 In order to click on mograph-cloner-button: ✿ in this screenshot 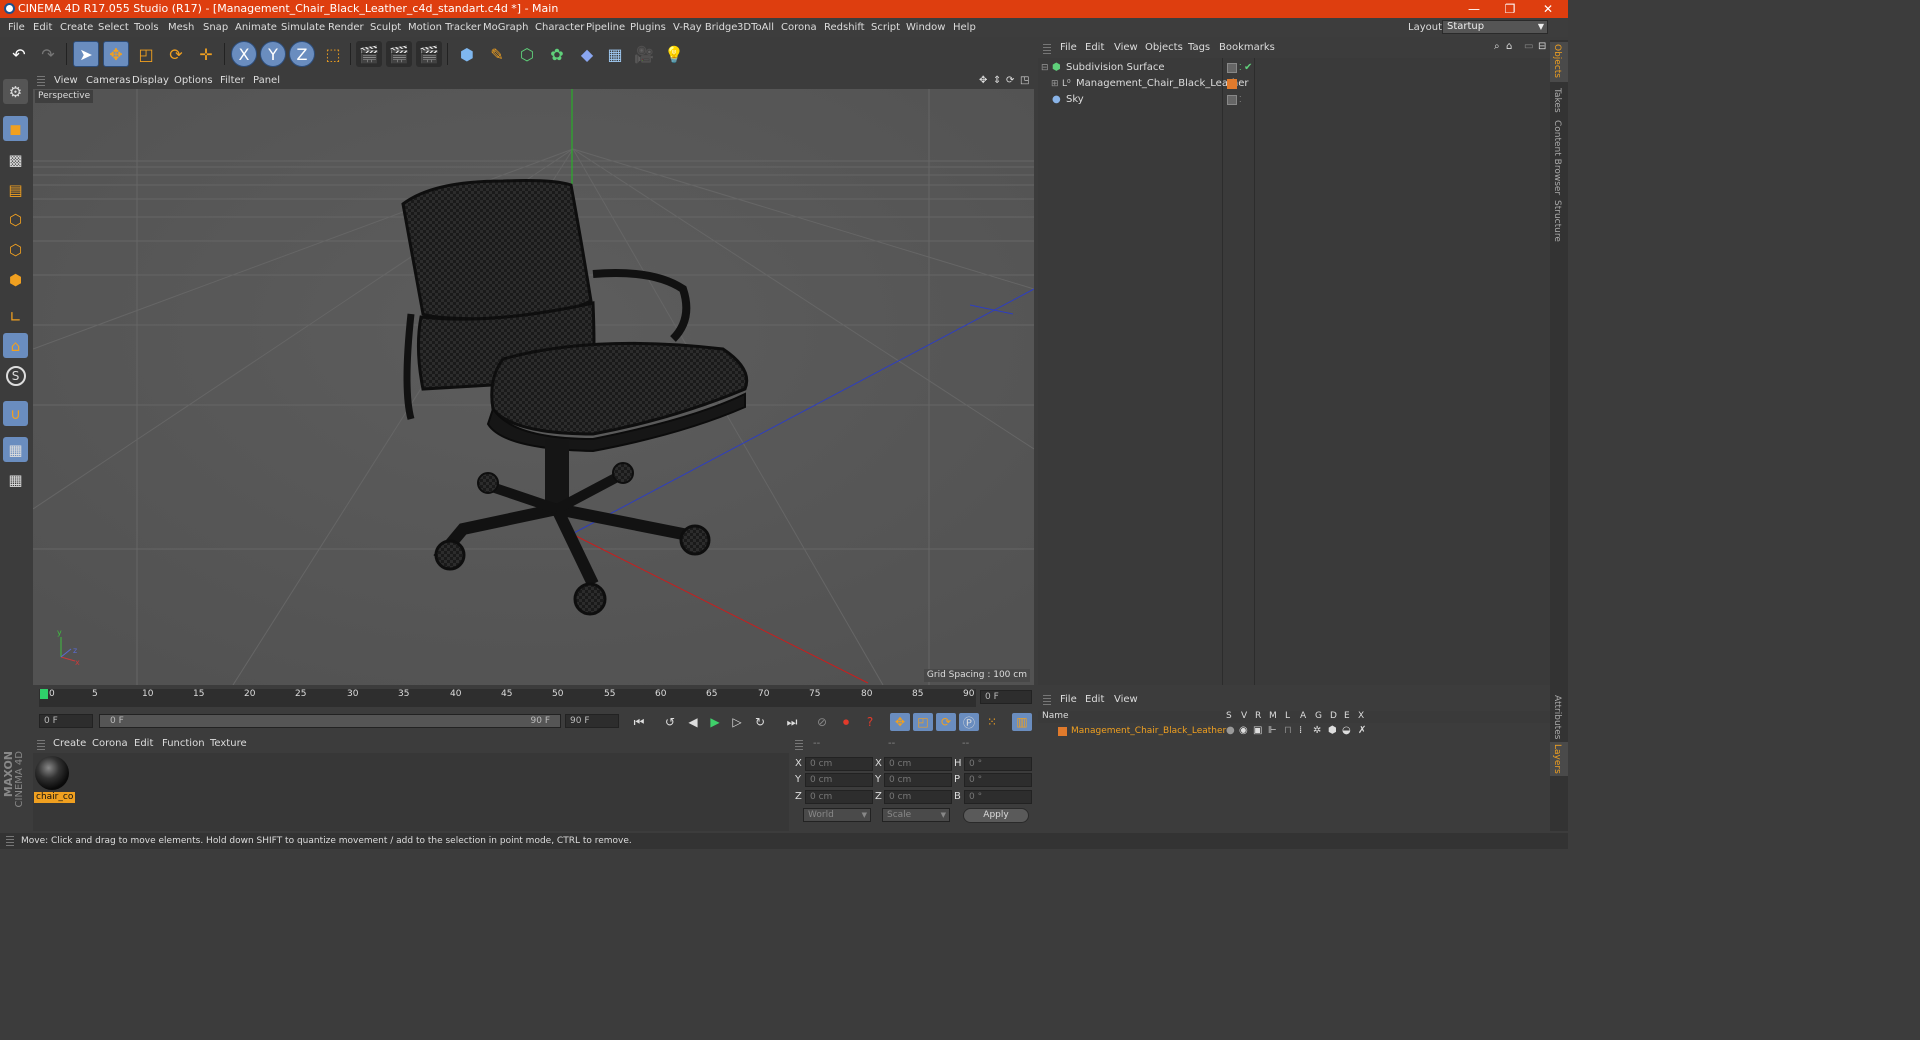, I will do `click(557, 54)`.